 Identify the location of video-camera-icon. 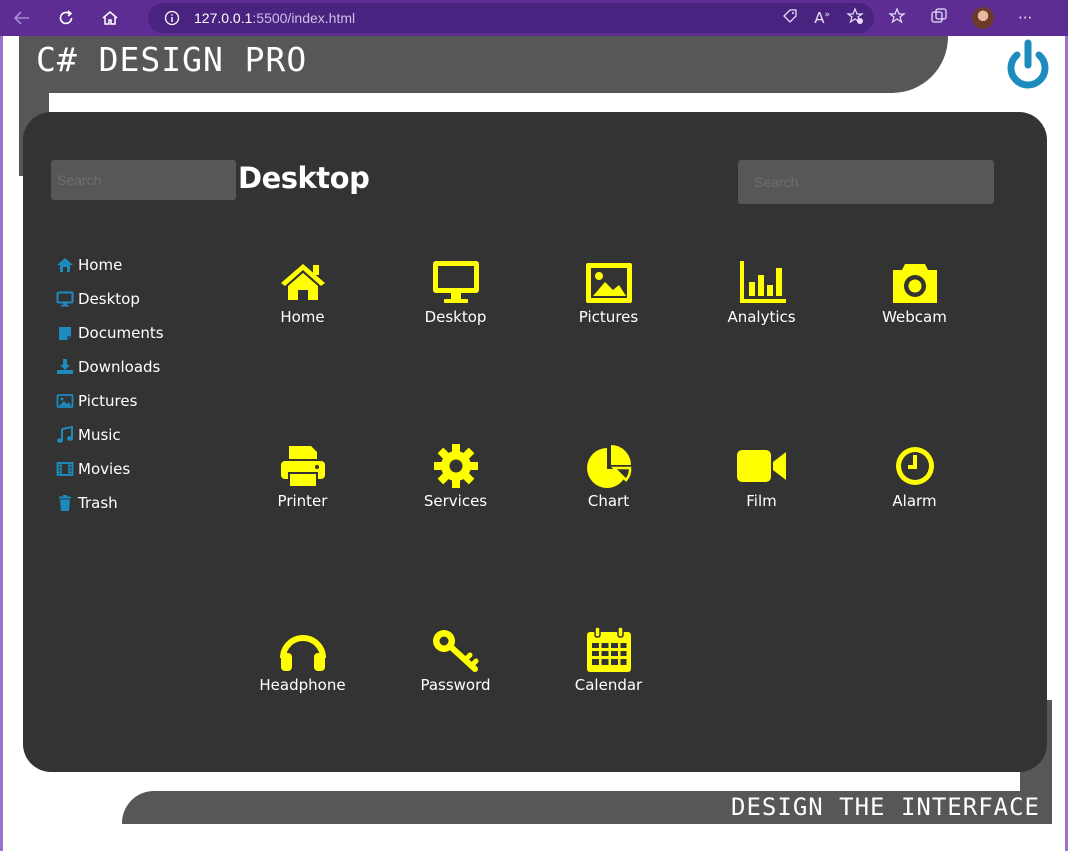
(761, 466).